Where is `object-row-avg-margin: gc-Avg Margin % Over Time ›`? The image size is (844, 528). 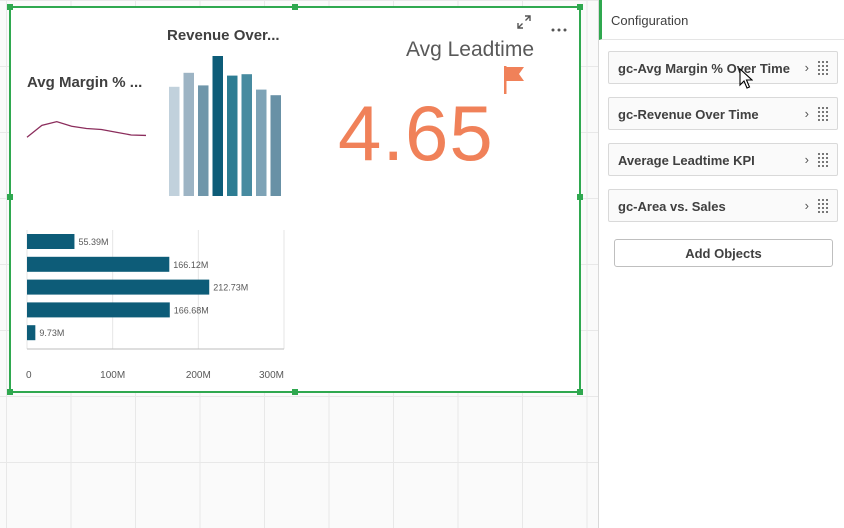
object-row-avg-margin: gc-Avg Margin % Over Time › is located at coordinates (723, 67).